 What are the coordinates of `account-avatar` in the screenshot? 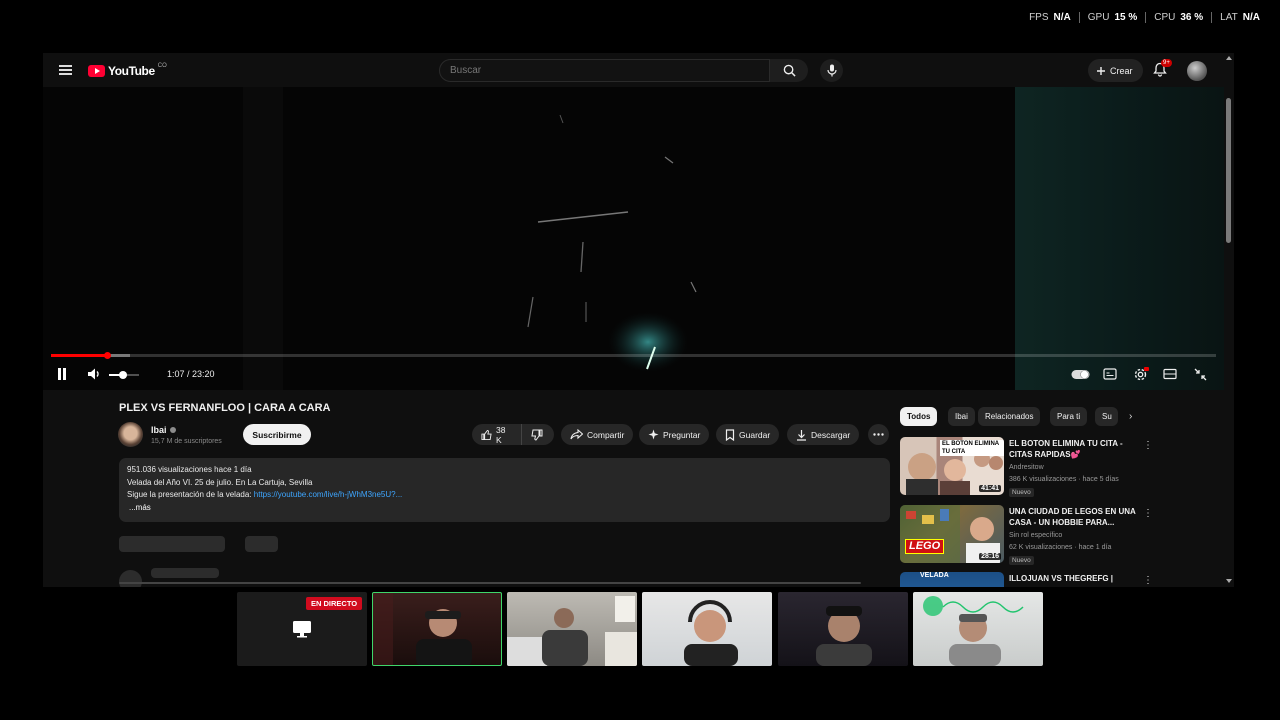 It's located at (1197, 71).